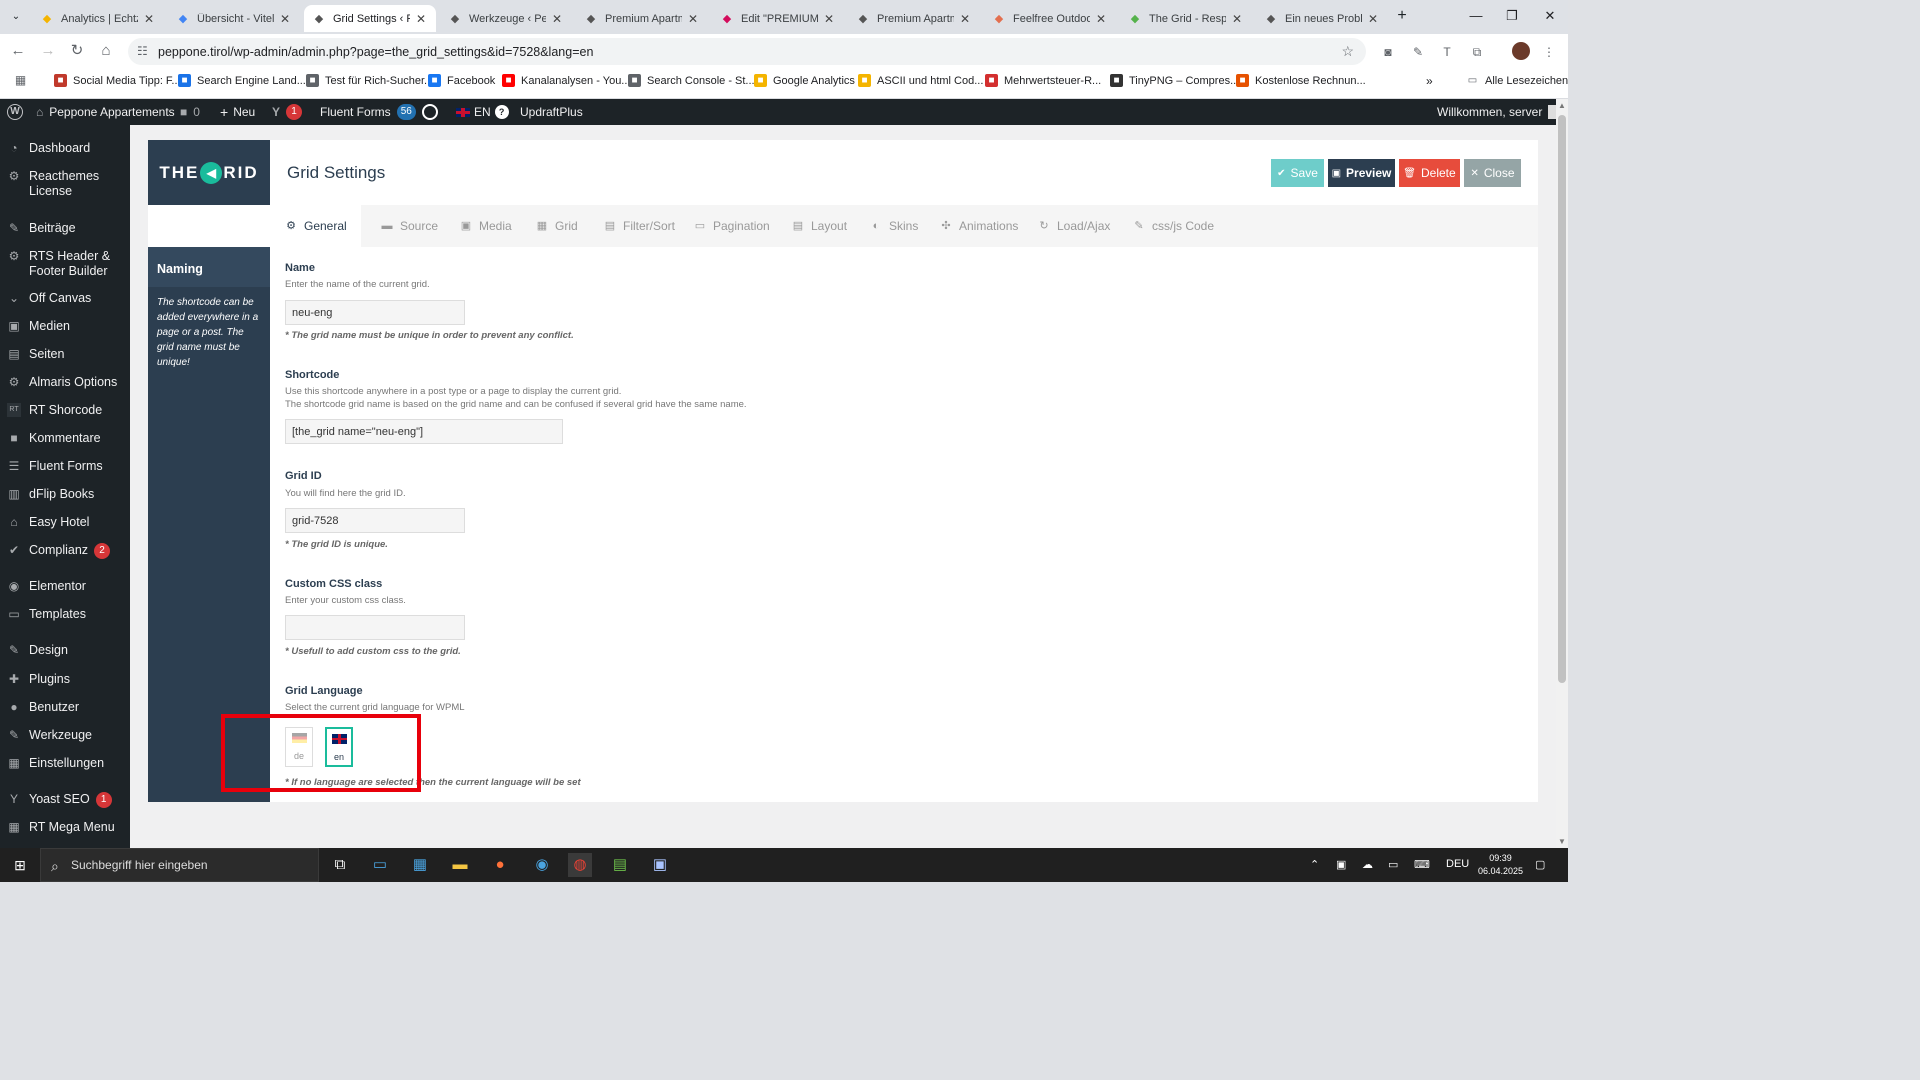 This screenshot has width=1920, height=1080. What do you see at coordinates (65, 827) in the screenshot?
I see `sidebar-item-rt-mega-menu: ▦ RT Mega Menu` at bounding box center [65, 827].